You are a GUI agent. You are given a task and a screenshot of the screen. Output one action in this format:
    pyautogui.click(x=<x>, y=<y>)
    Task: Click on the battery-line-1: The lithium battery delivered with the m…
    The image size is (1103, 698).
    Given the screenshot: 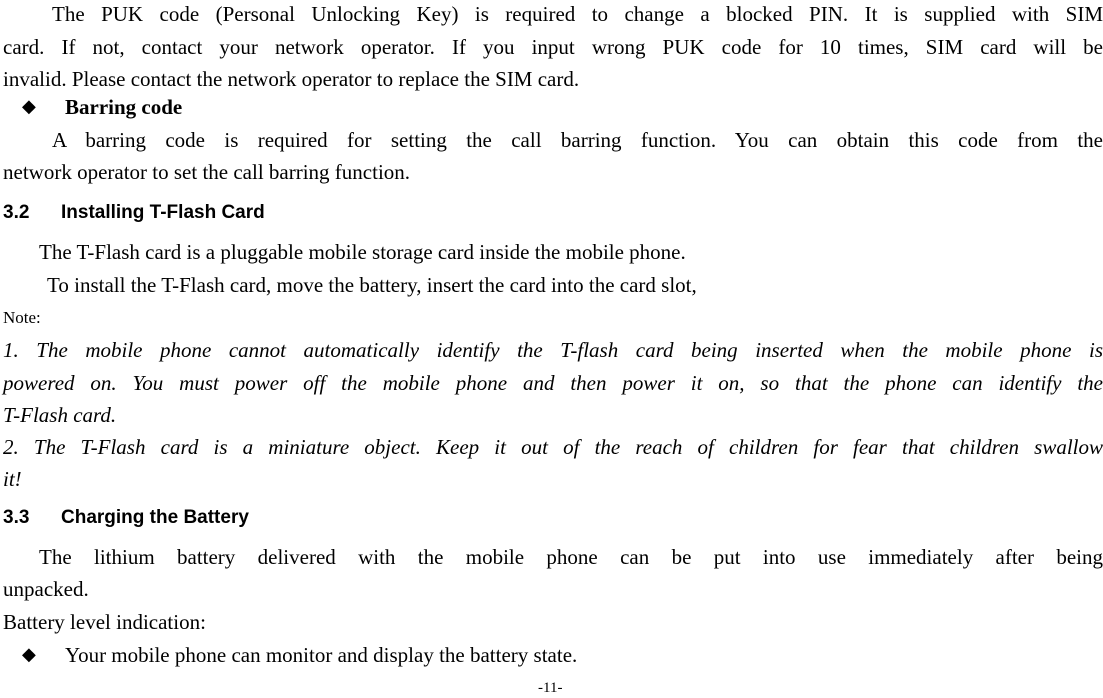 What is the action you would take?
    pyautogui.click(x=571, y=557)
    